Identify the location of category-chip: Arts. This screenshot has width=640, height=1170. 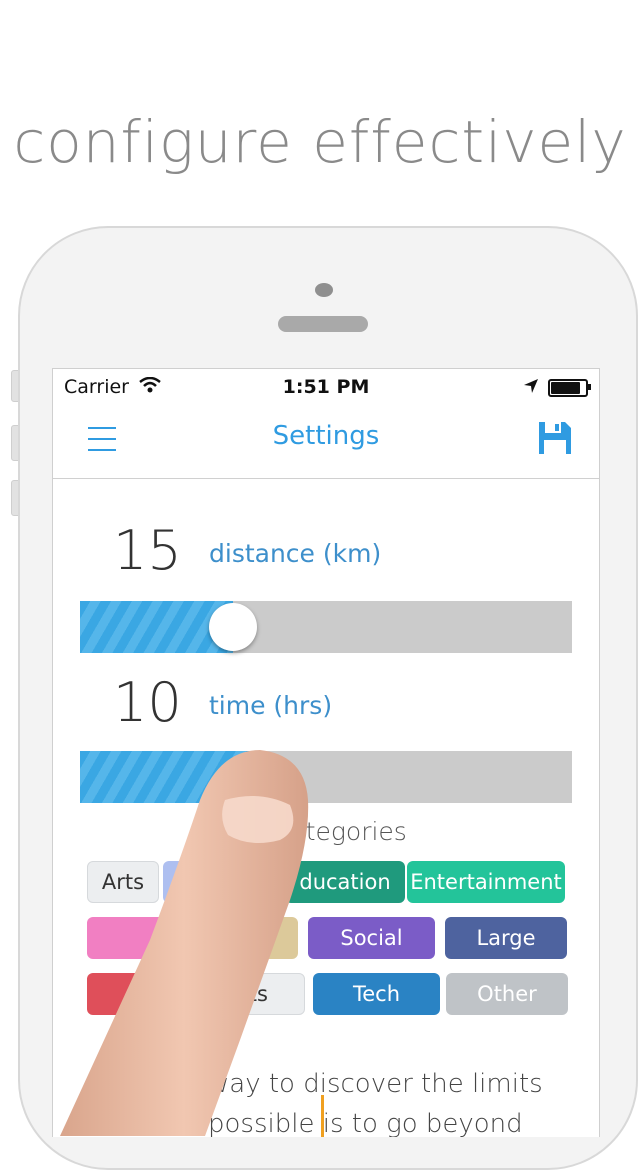
(123, 882).